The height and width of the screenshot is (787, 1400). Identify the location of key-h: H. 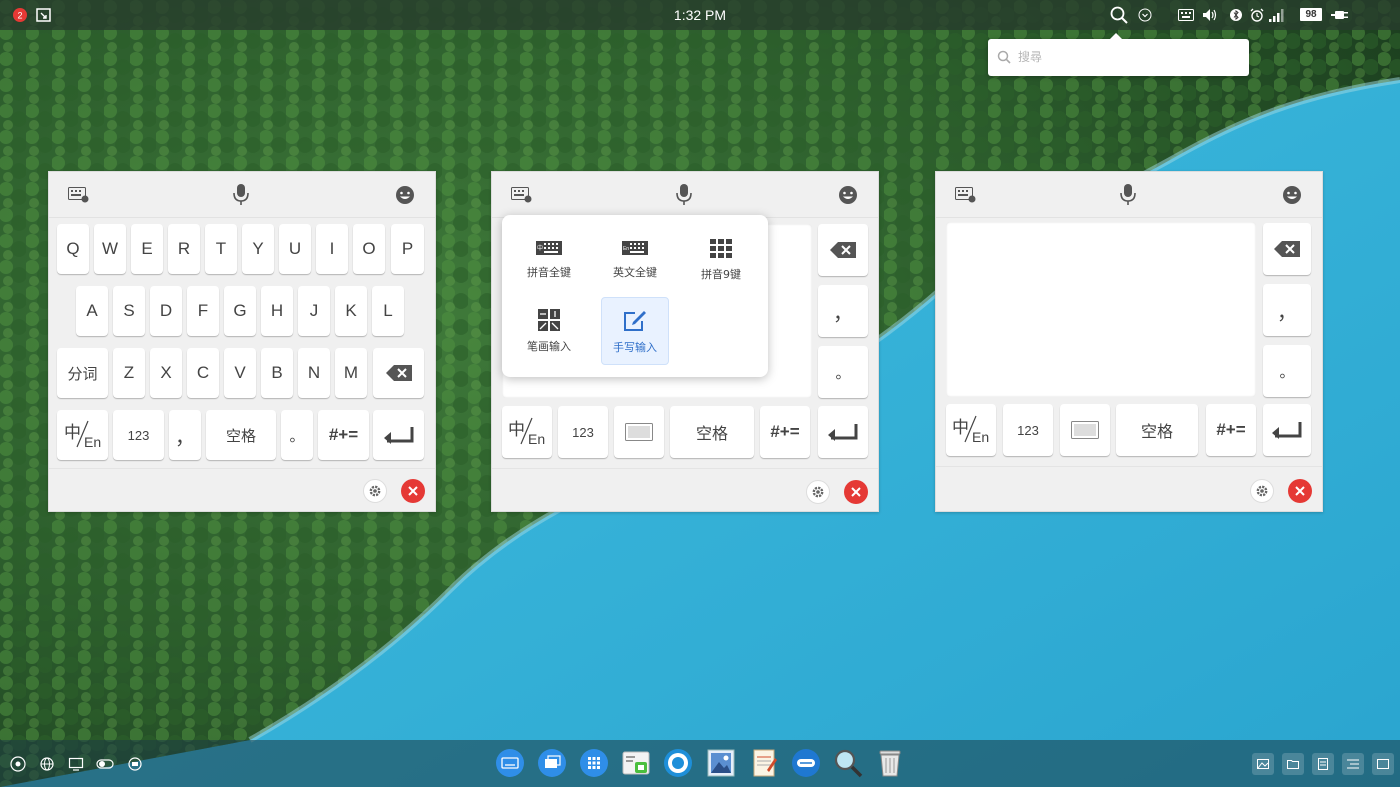
(277, 311).